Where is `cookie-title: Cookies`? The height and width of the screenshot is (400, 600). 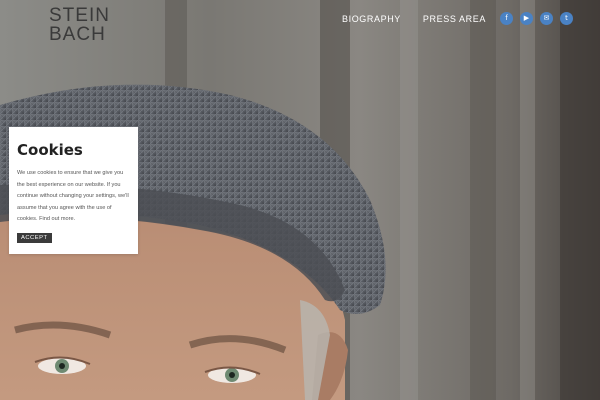
cookie-title: Cookies is located at coordinates (50, 150).